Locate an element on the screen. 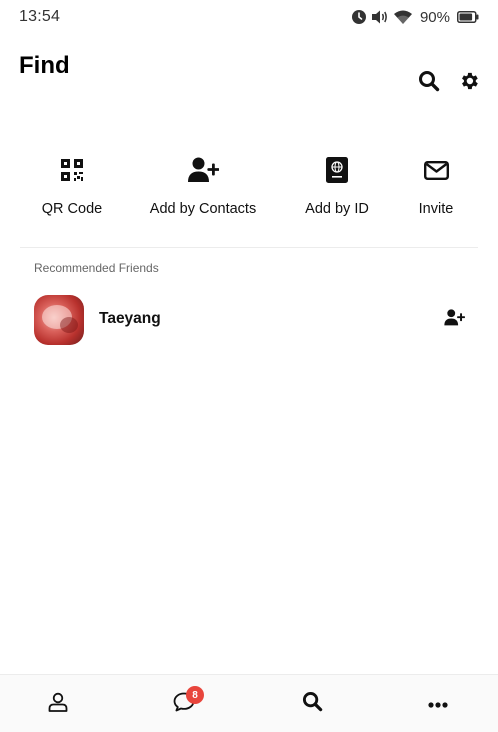  friend-row: Taeyang is located at coordinates (249, 320).